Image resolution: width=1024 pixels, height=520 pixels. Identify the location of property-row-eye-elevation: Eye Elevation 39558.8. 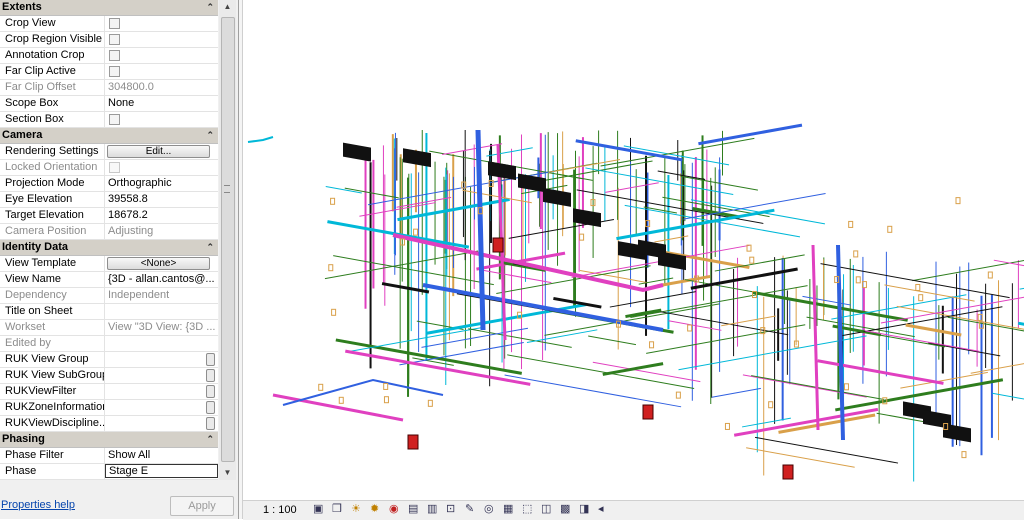
(109, 200).